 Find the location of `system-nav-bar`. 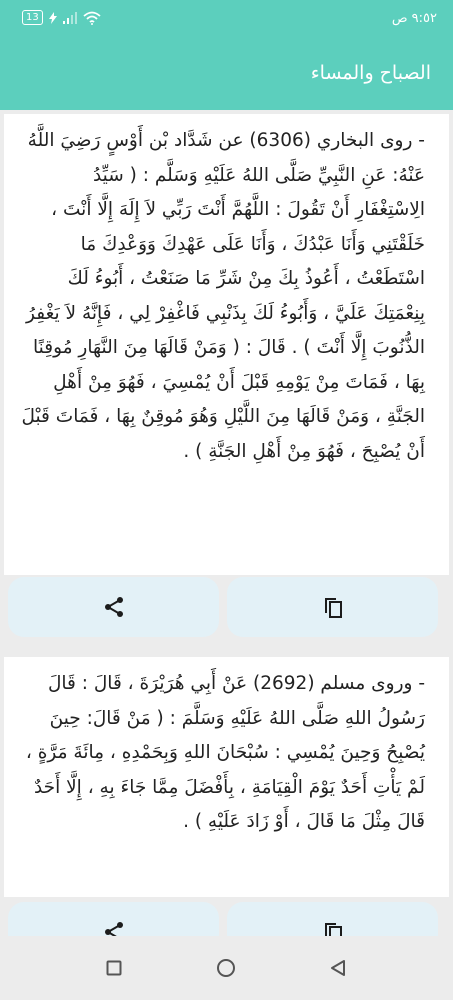

system-nav-bar is located at coordinates (226, 968).